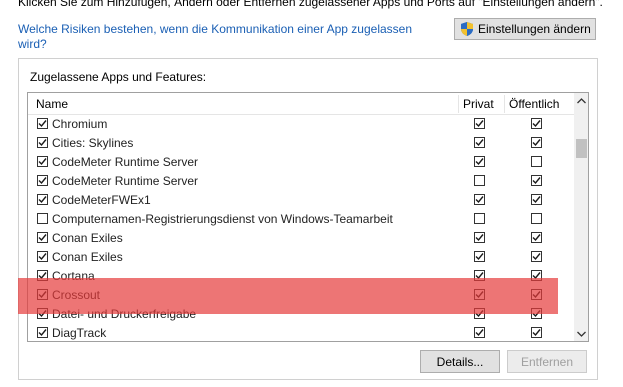  I want to click on app-name: Crossout, so click(76, 295).